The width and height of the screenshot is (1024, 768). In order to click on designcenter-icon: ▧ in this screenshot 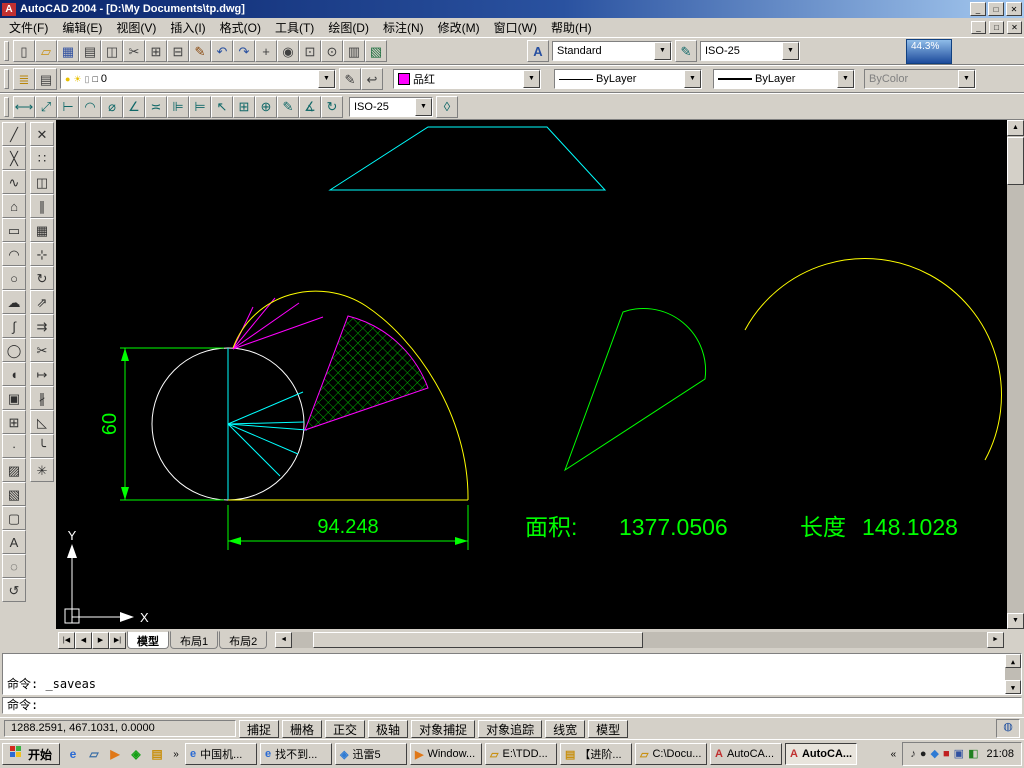, I will do `click(376, 51)`.